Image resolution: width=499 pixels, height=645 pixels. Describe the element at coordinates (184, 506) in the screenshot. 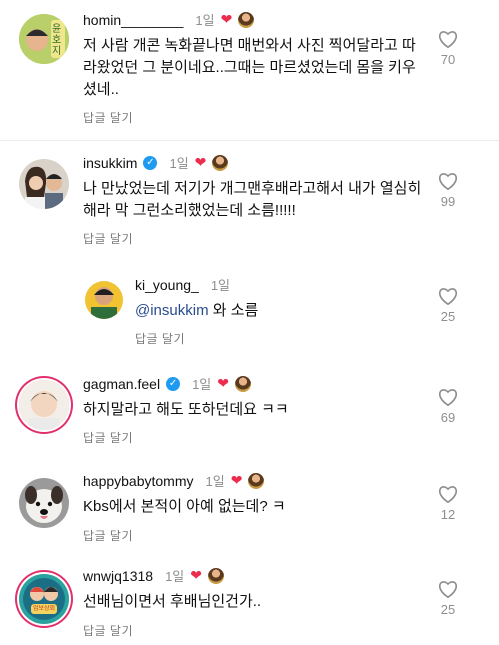

I see `comment-text: Kbs에서 본적이 아예 없는데? ㅋ` at that location.